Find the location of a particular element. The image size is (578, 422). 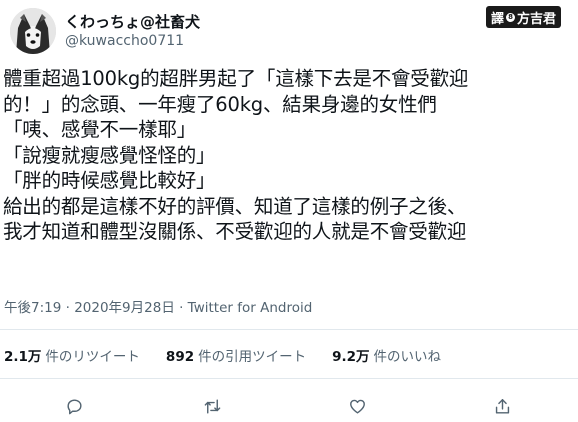

like-button is located at coordinates (357, 406).